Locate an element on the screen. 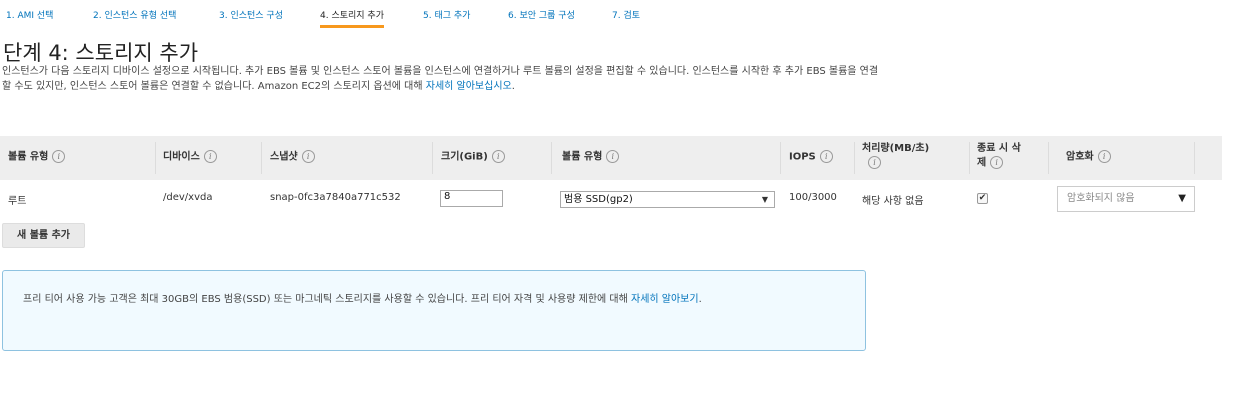 The height and width of the screenshot is (404, 1235). encryption-select: 암호화되지 않음 ▼ is located at coordinates (1126, 199).